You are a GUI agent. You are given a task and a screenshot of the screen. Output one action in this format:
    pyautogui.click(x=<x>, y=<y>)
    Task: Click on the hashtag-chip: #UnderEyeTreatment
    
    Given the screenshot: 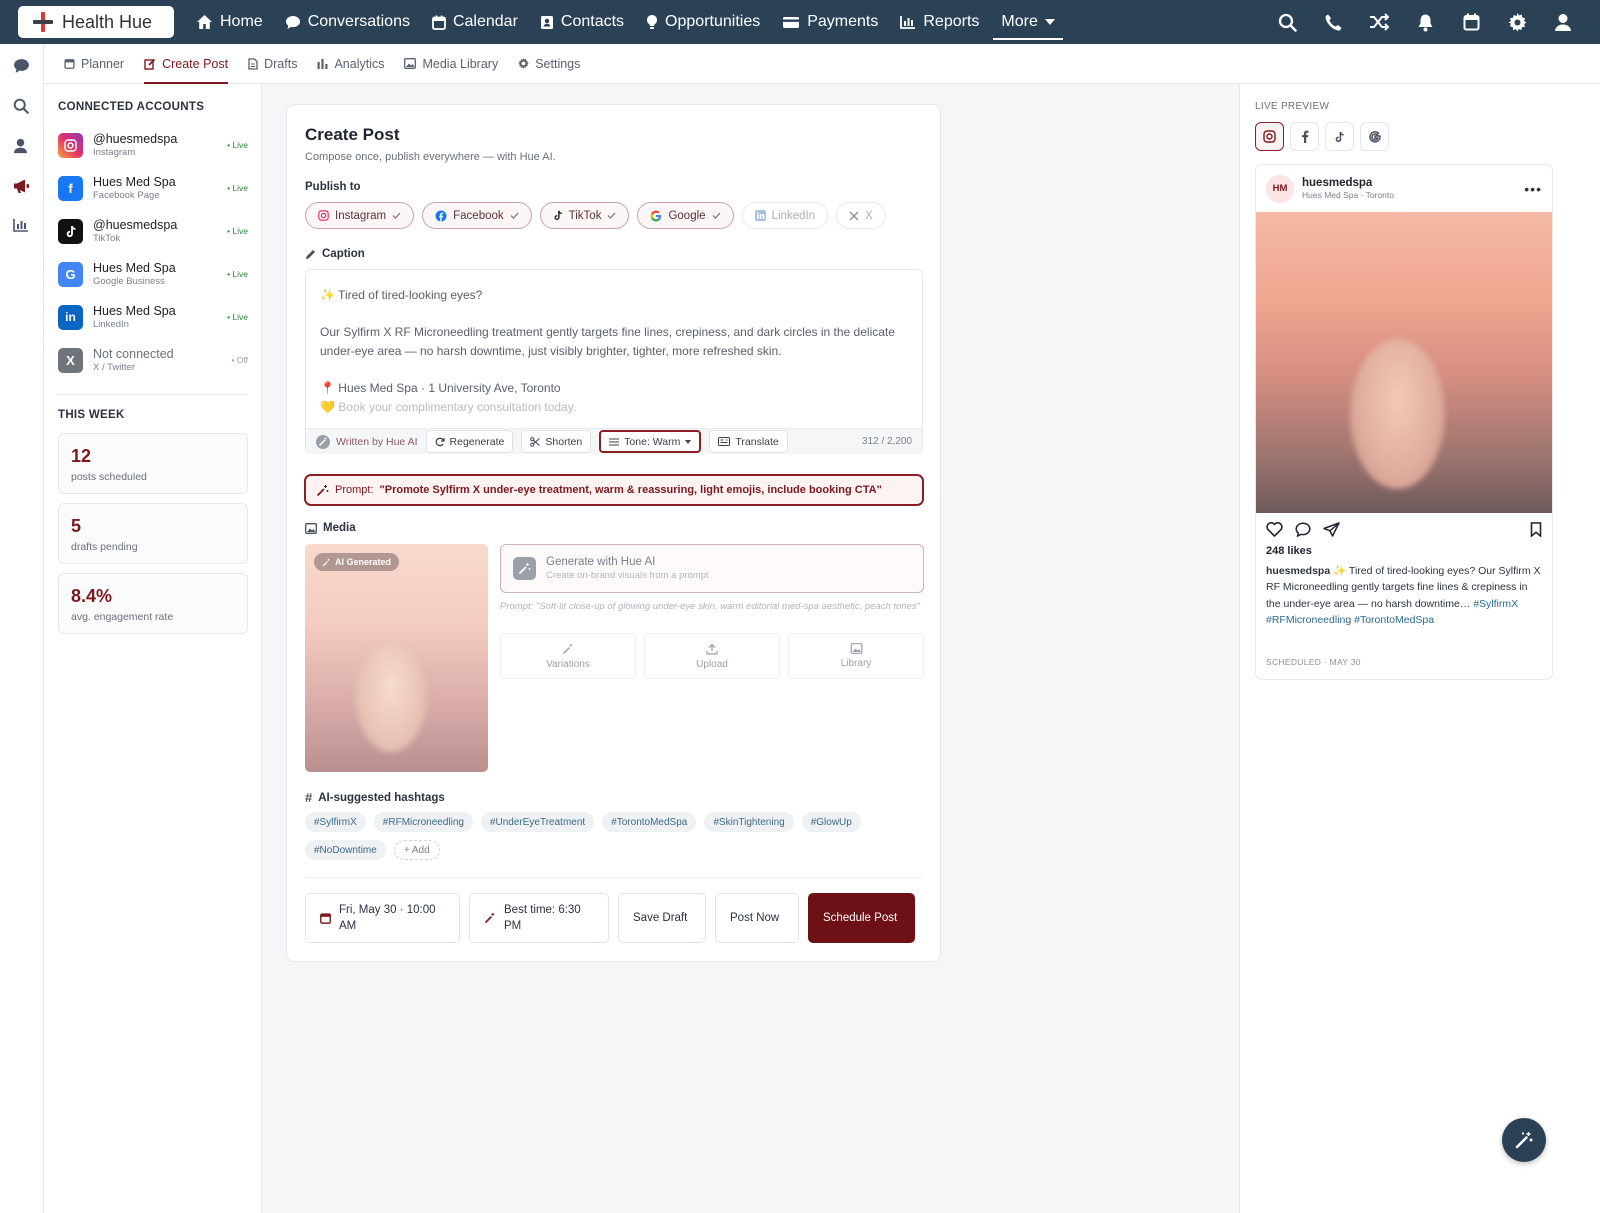 What is the action you would take?
    pyautogui.click(x=537, y=822)
    